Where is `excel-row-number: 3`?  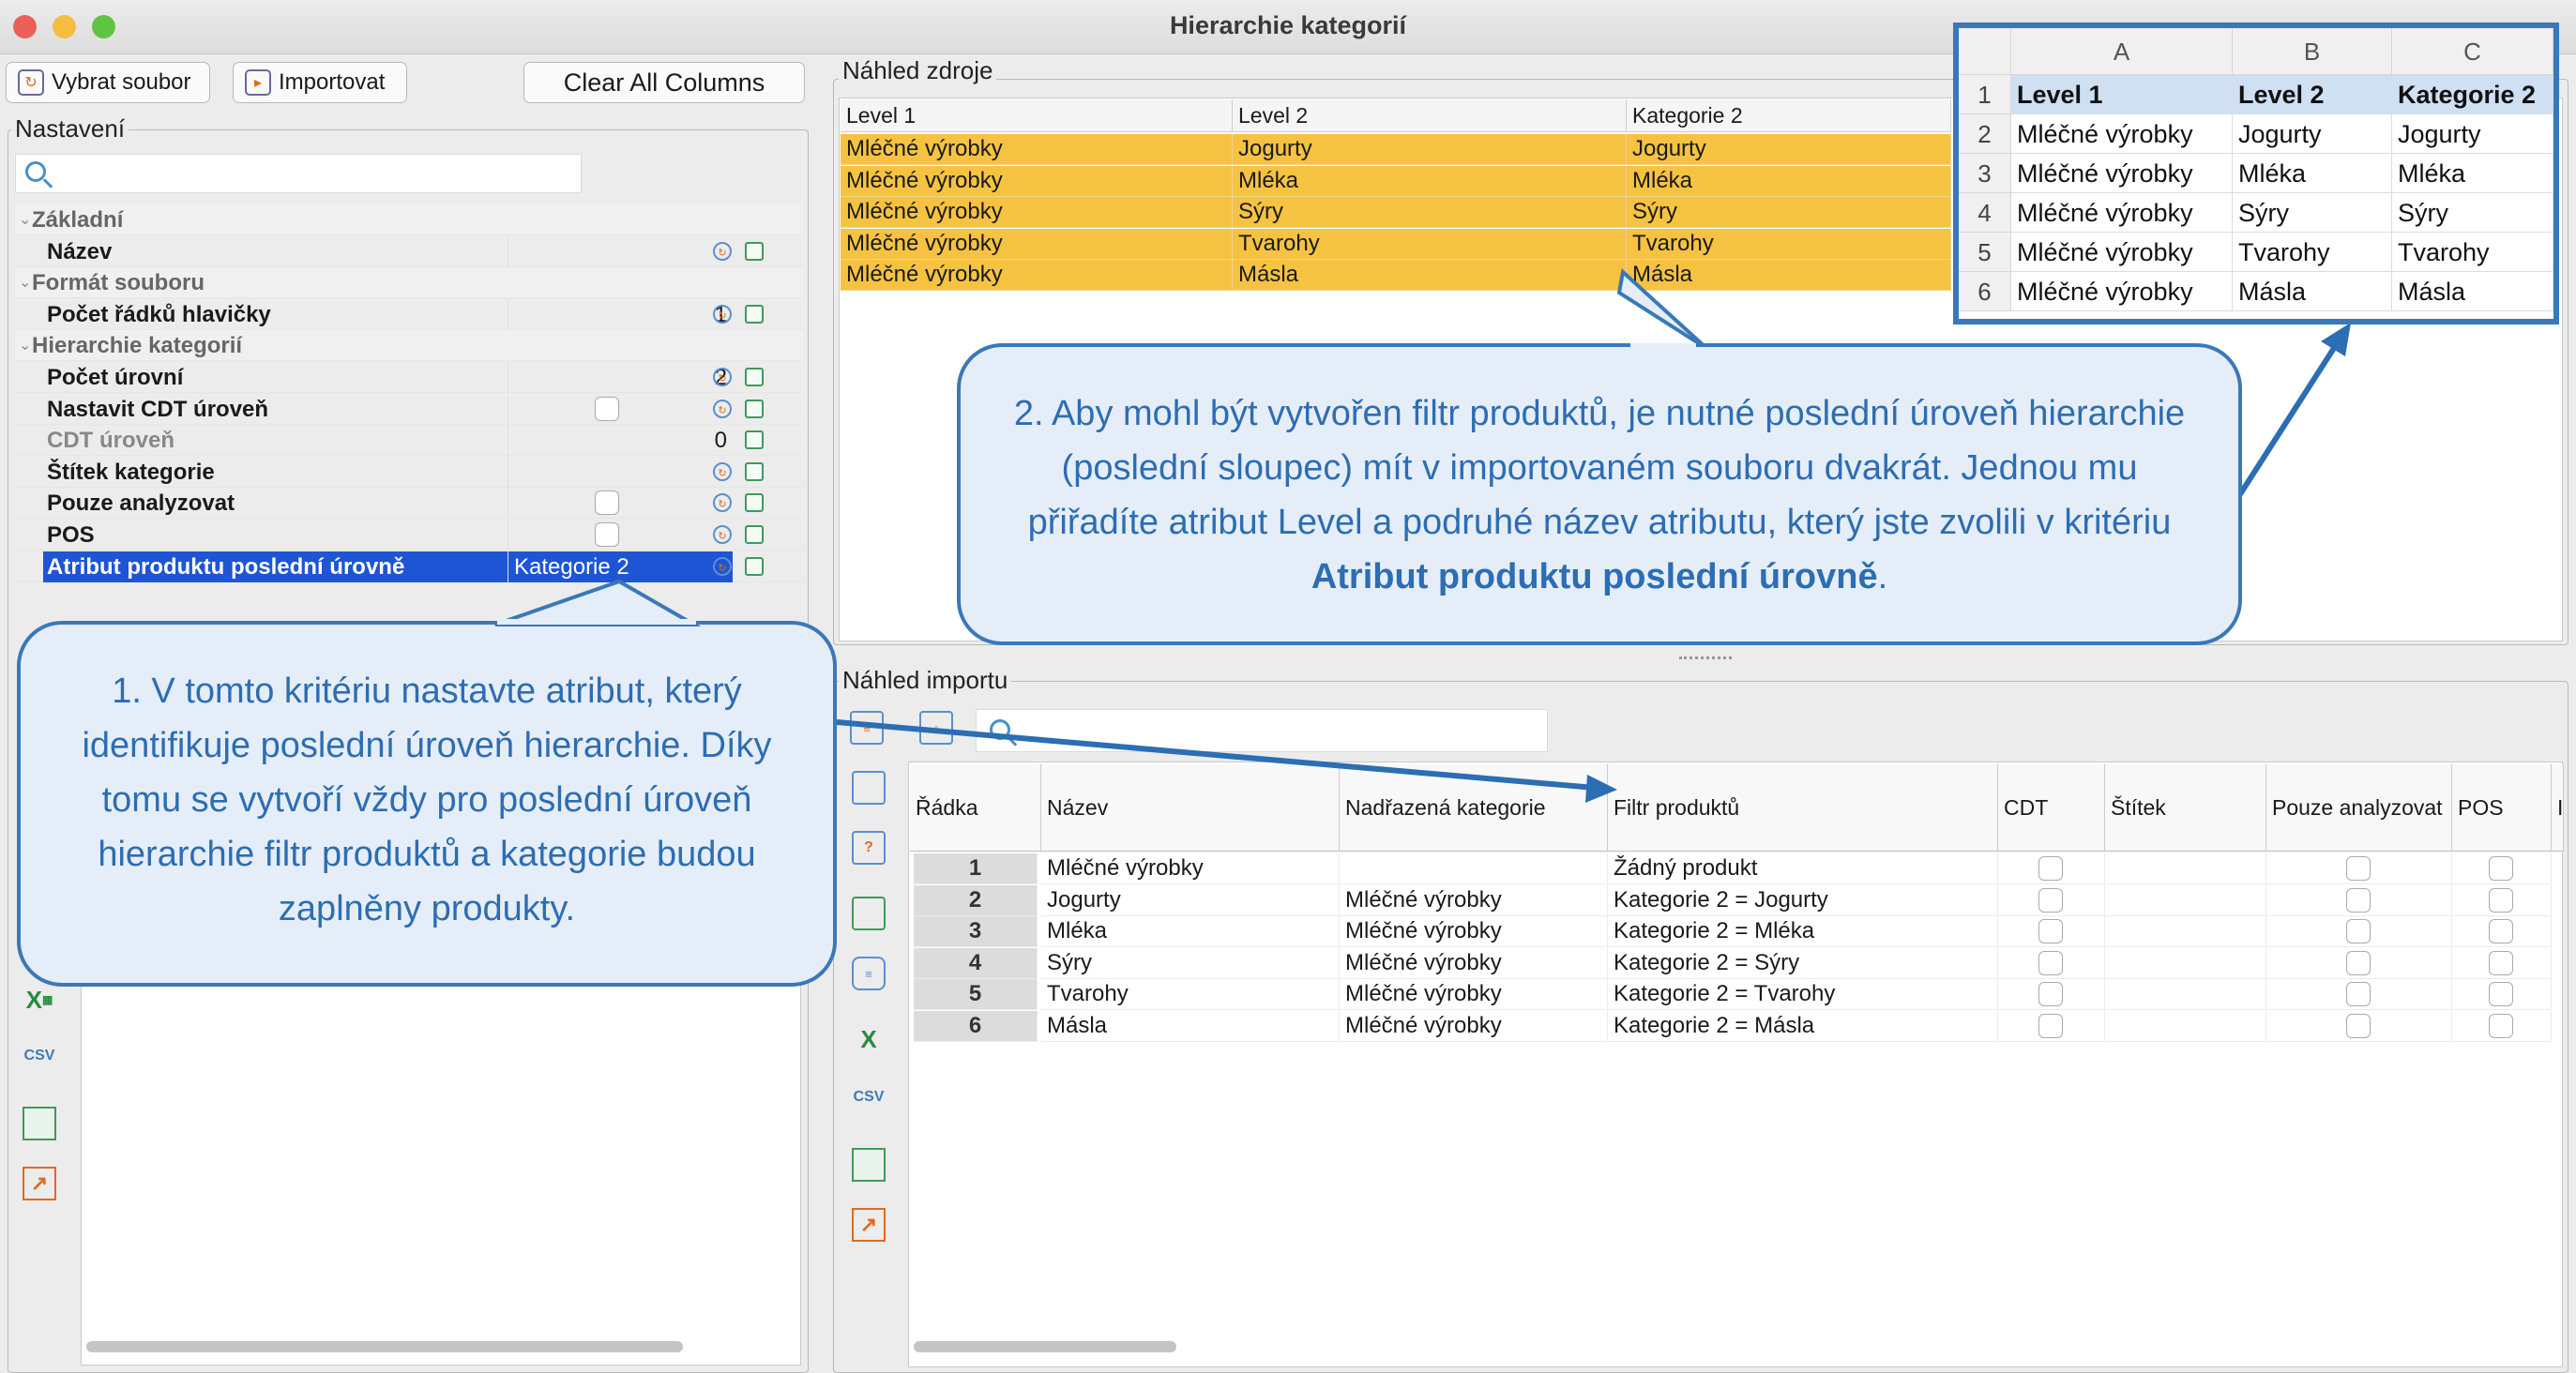 excel-row-number: 3 is located at coordinates (1985, 173).